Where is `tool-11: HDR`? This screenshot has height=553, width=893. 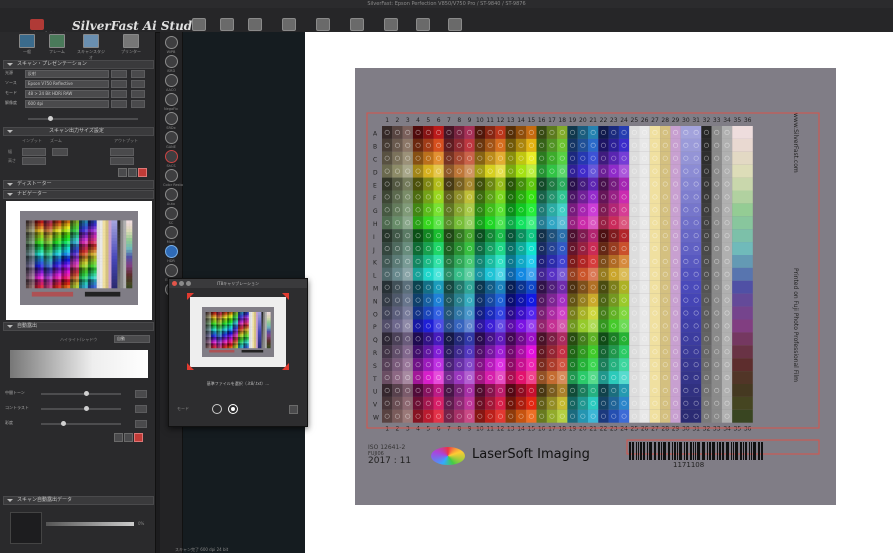
tool-11: HDR is located at coordinates (171, 254).